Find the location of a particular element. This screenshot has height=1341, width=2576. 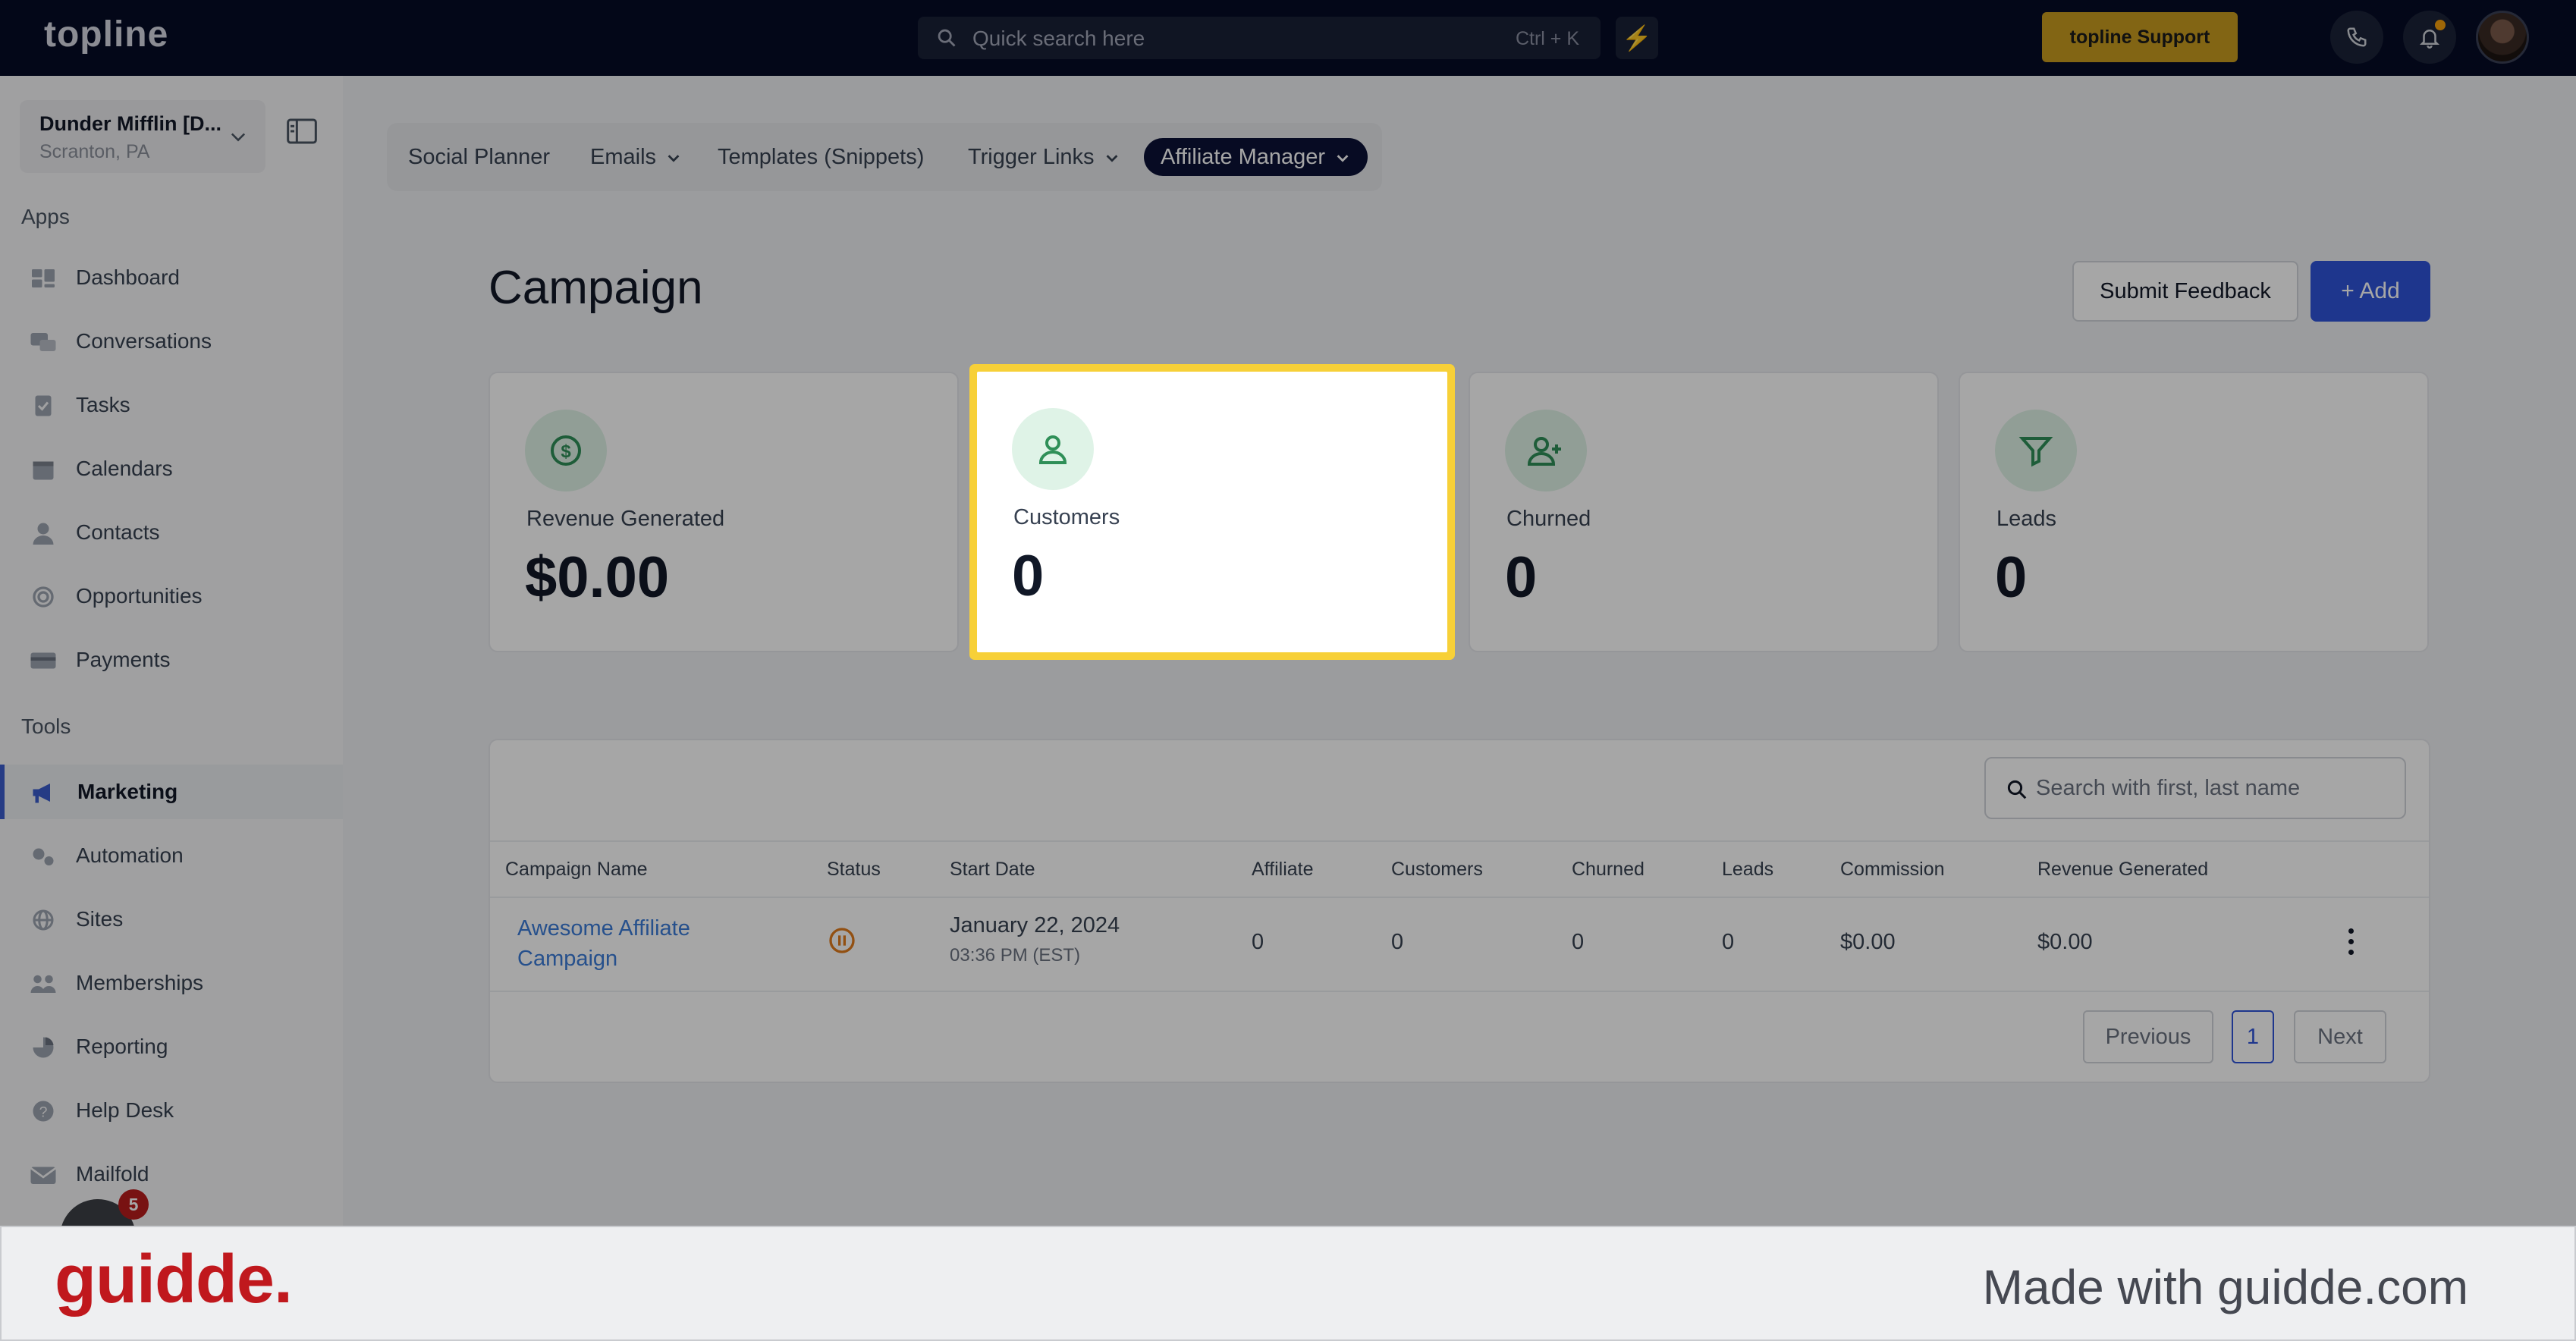

stat-value: 0 is located at coordinates (2011, 577).